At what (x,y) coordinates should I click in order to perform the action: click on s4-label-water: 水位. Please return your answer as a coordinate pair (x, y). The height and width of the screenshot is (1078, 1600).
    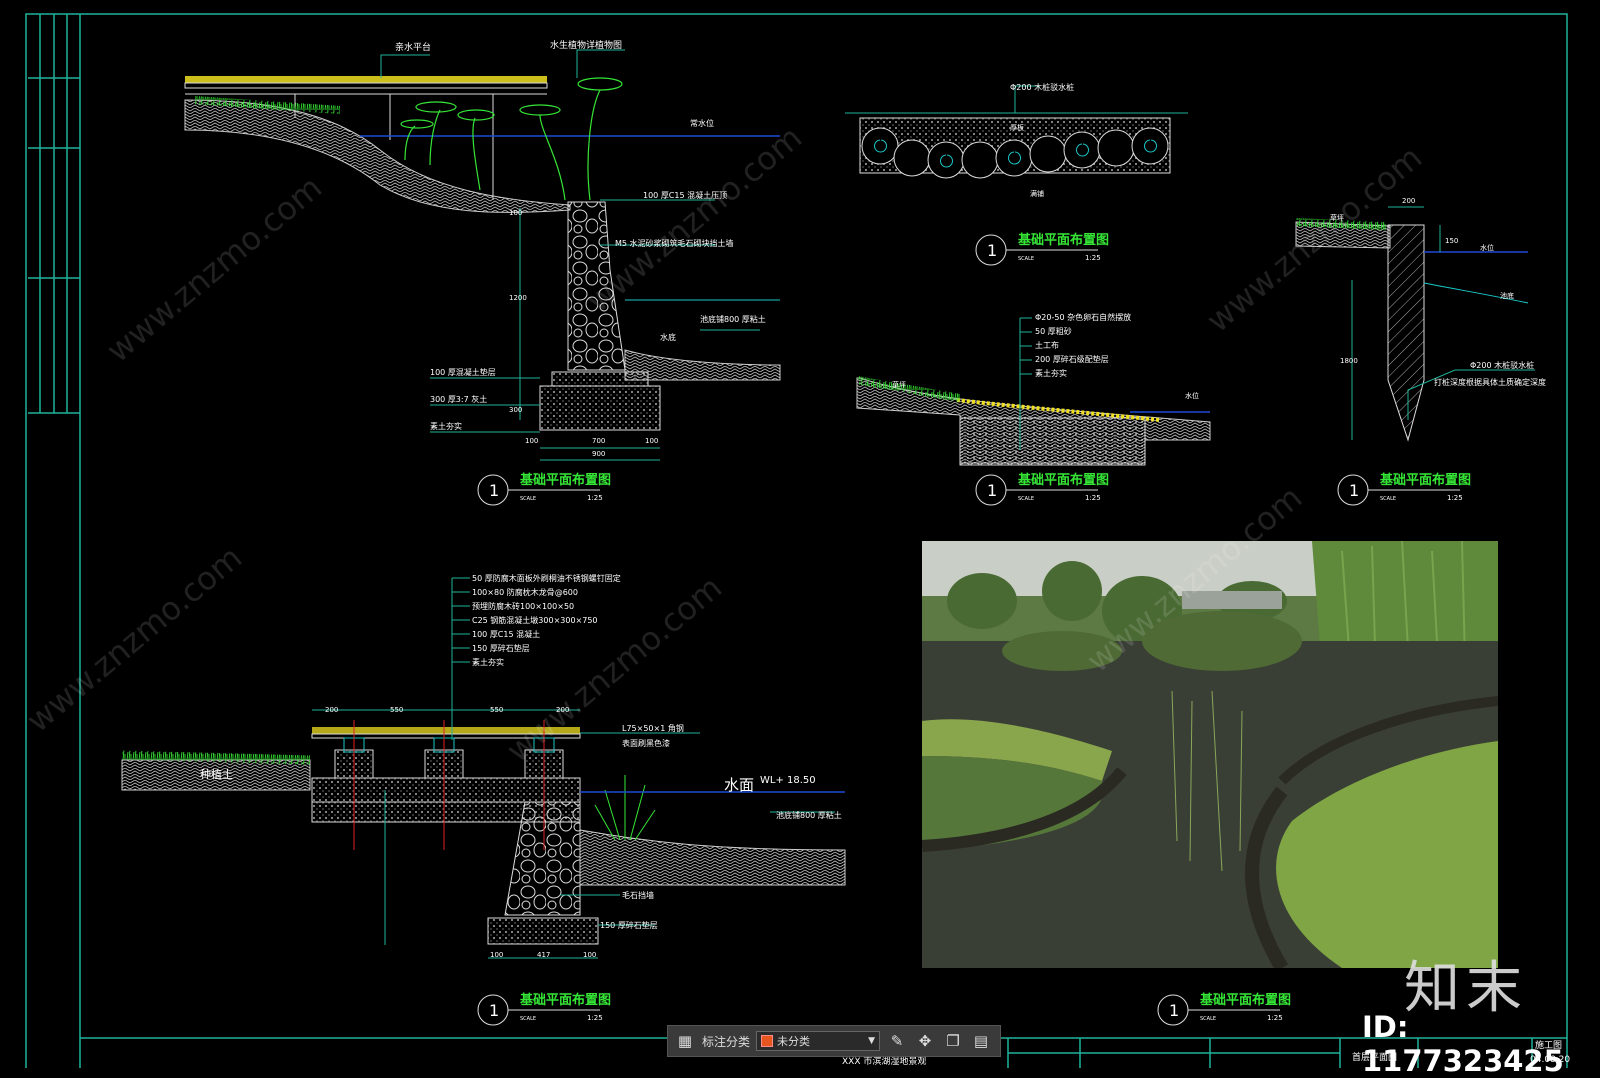
    Looking at the image, I should click on (1487, 247).